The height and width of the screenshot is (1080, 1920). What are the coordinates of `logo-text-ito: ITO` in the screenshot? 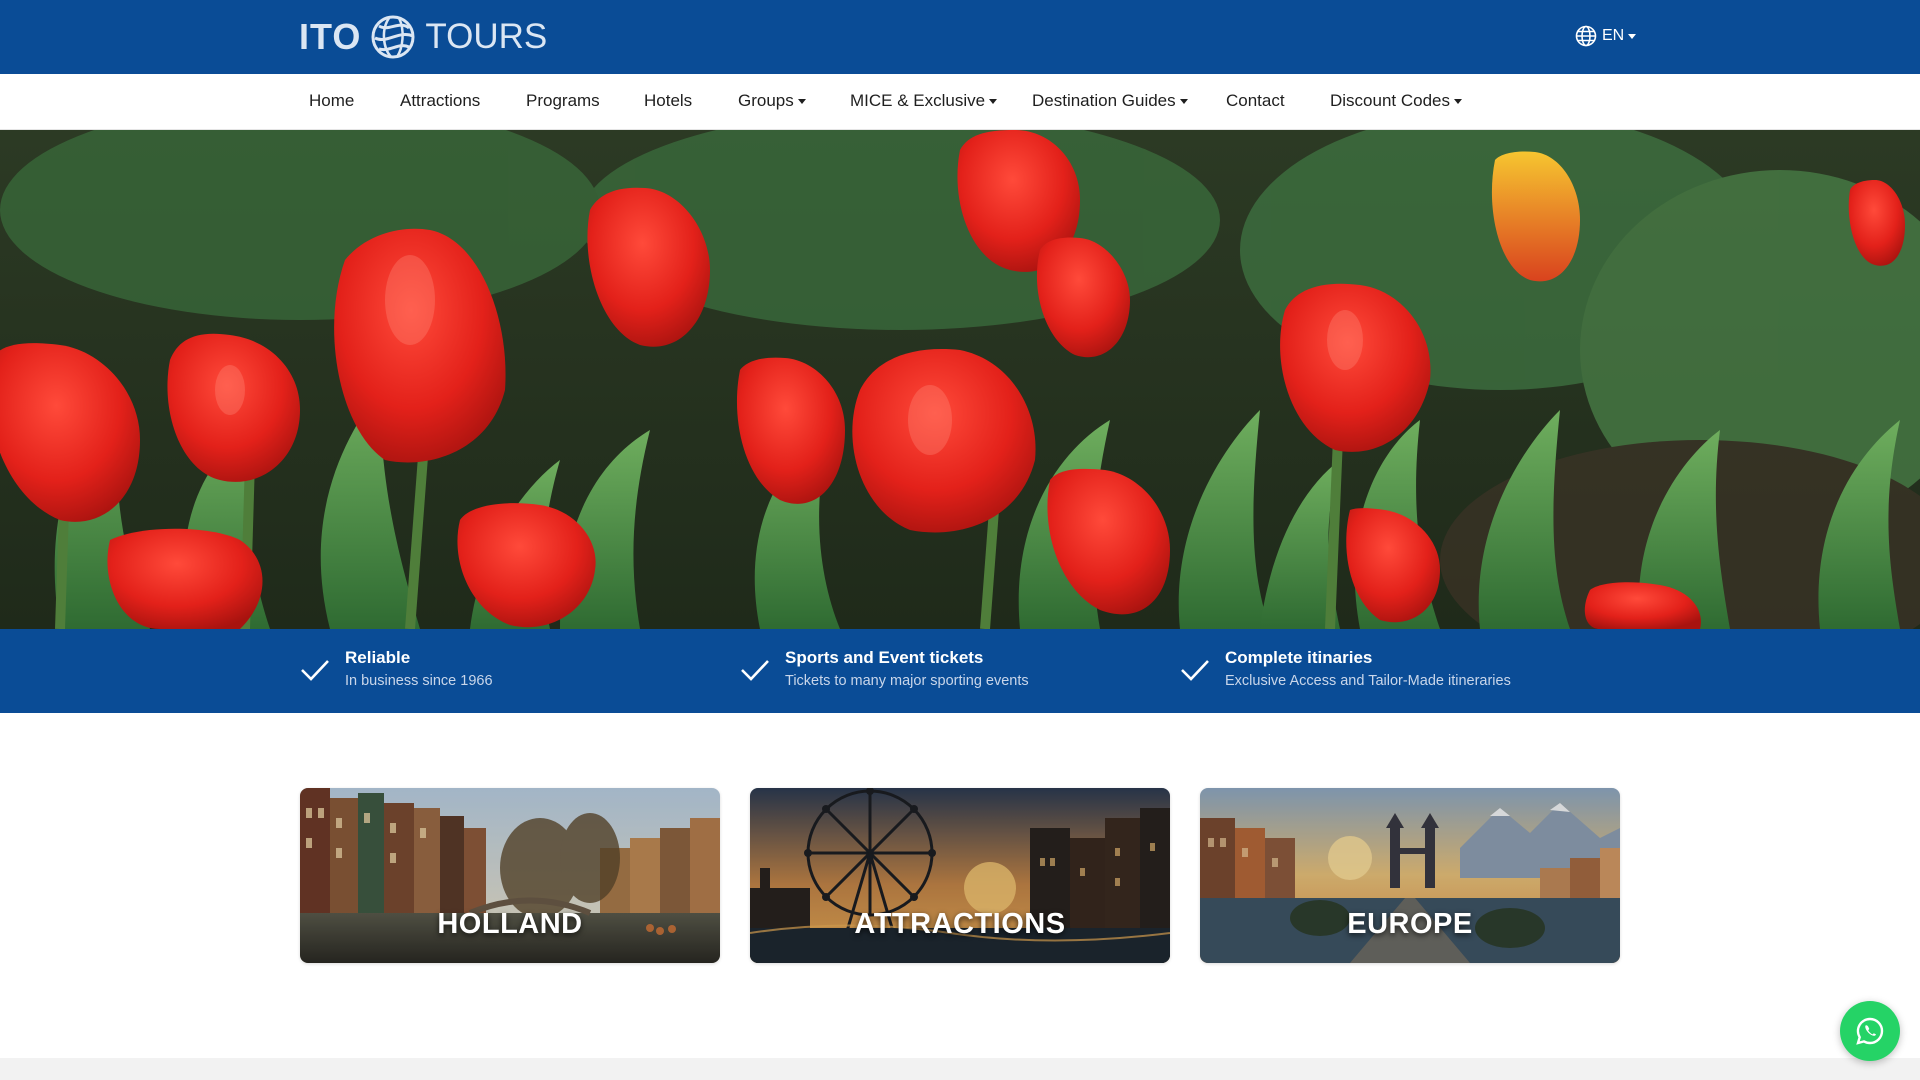 It's located at (330, 36).